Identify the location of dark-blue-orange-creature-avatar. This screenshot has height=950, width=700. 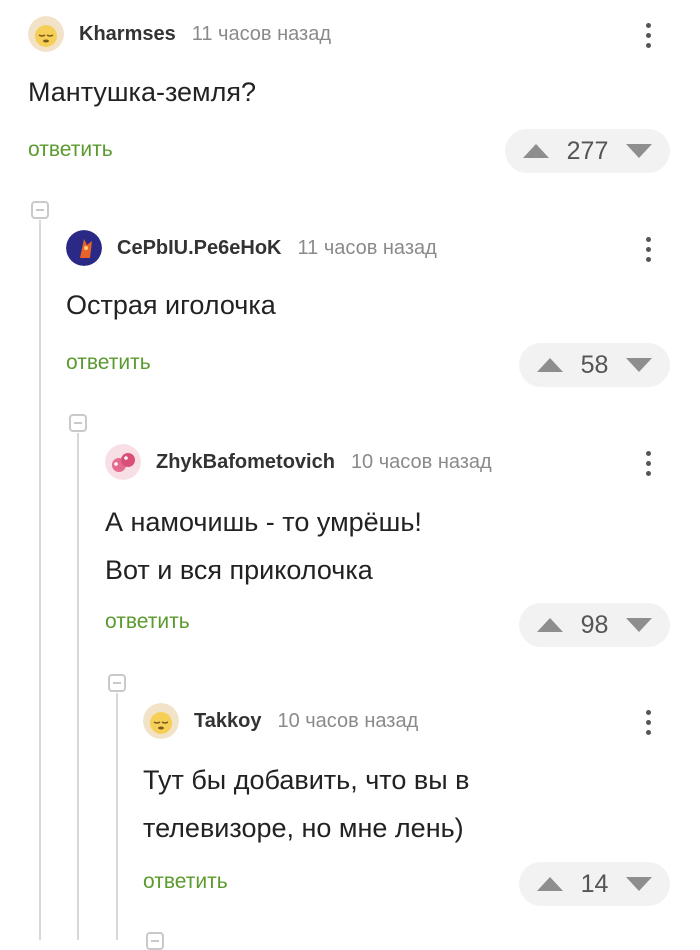
(84, 248).